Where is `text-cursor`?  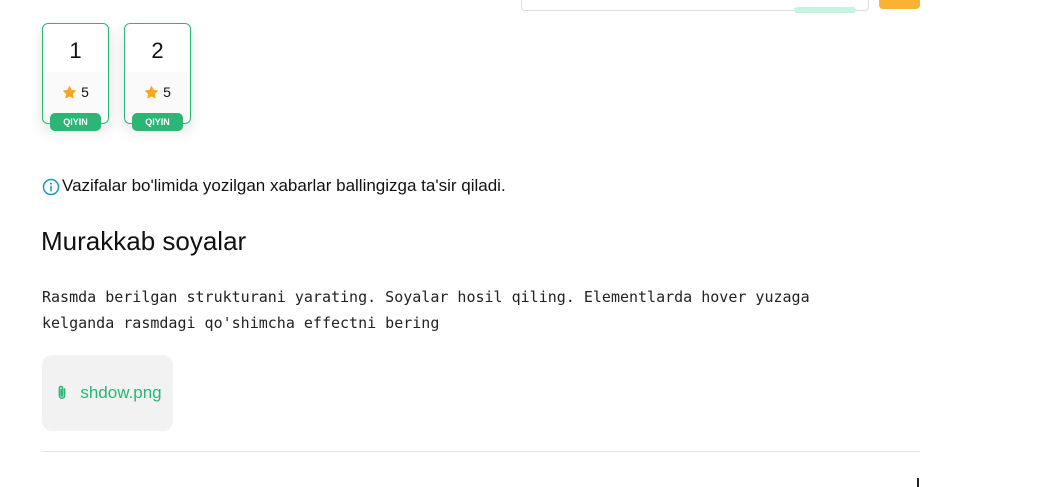
text-cursor is located at coordinates (918, 482).